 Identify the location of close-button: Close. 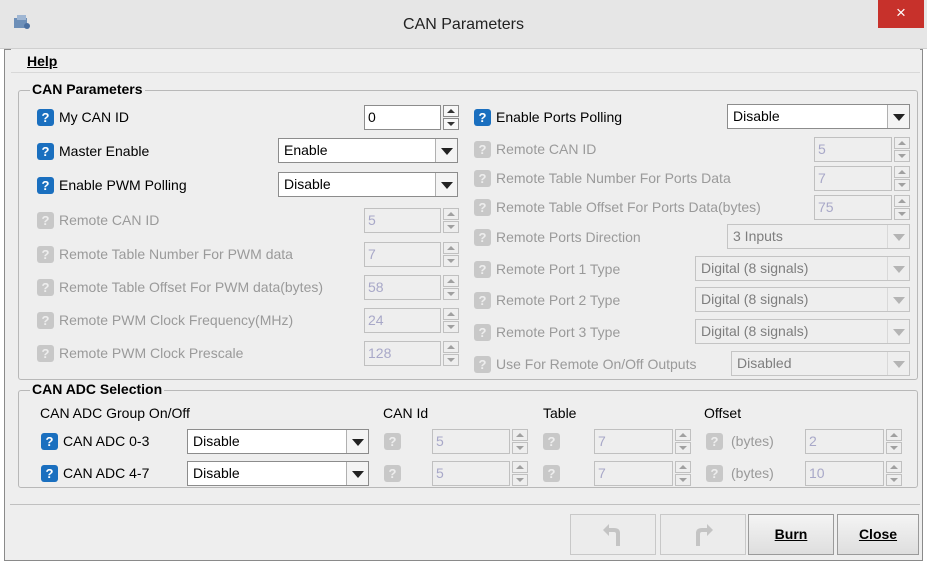
(878, 534).